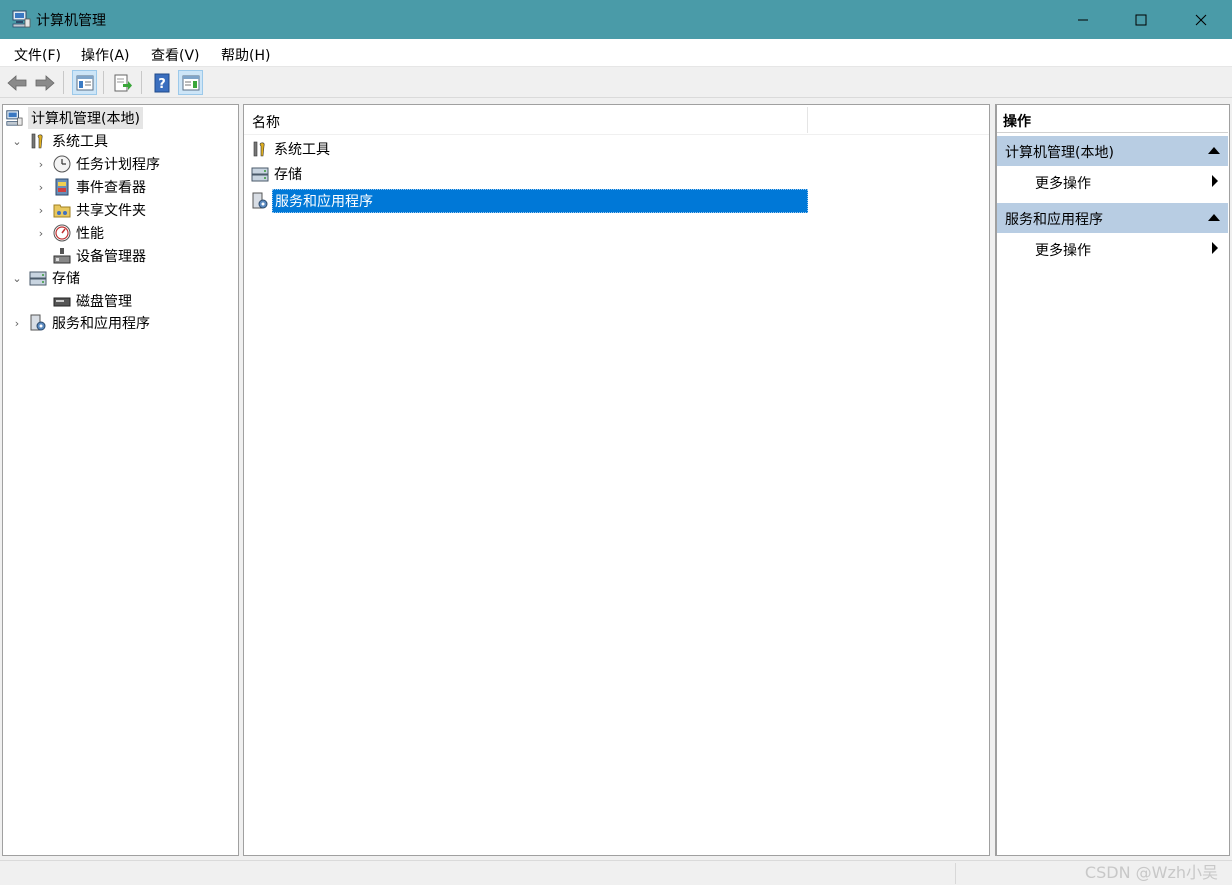 The width and height of the screenshot is (1232, 885). What do you see at coordinates (84, 82) in the screenshot?
I see `show-hide-tree-icon` at bounding box center [84, 82].